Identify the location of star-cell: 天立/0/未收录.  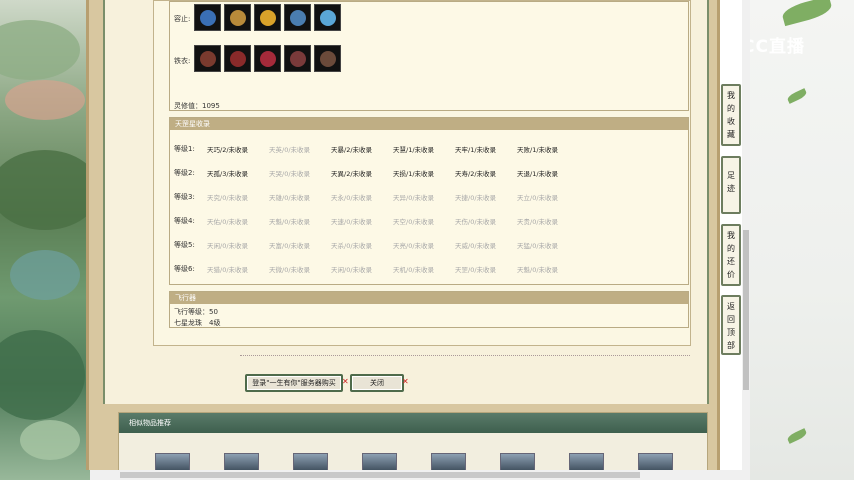
(538, 198).